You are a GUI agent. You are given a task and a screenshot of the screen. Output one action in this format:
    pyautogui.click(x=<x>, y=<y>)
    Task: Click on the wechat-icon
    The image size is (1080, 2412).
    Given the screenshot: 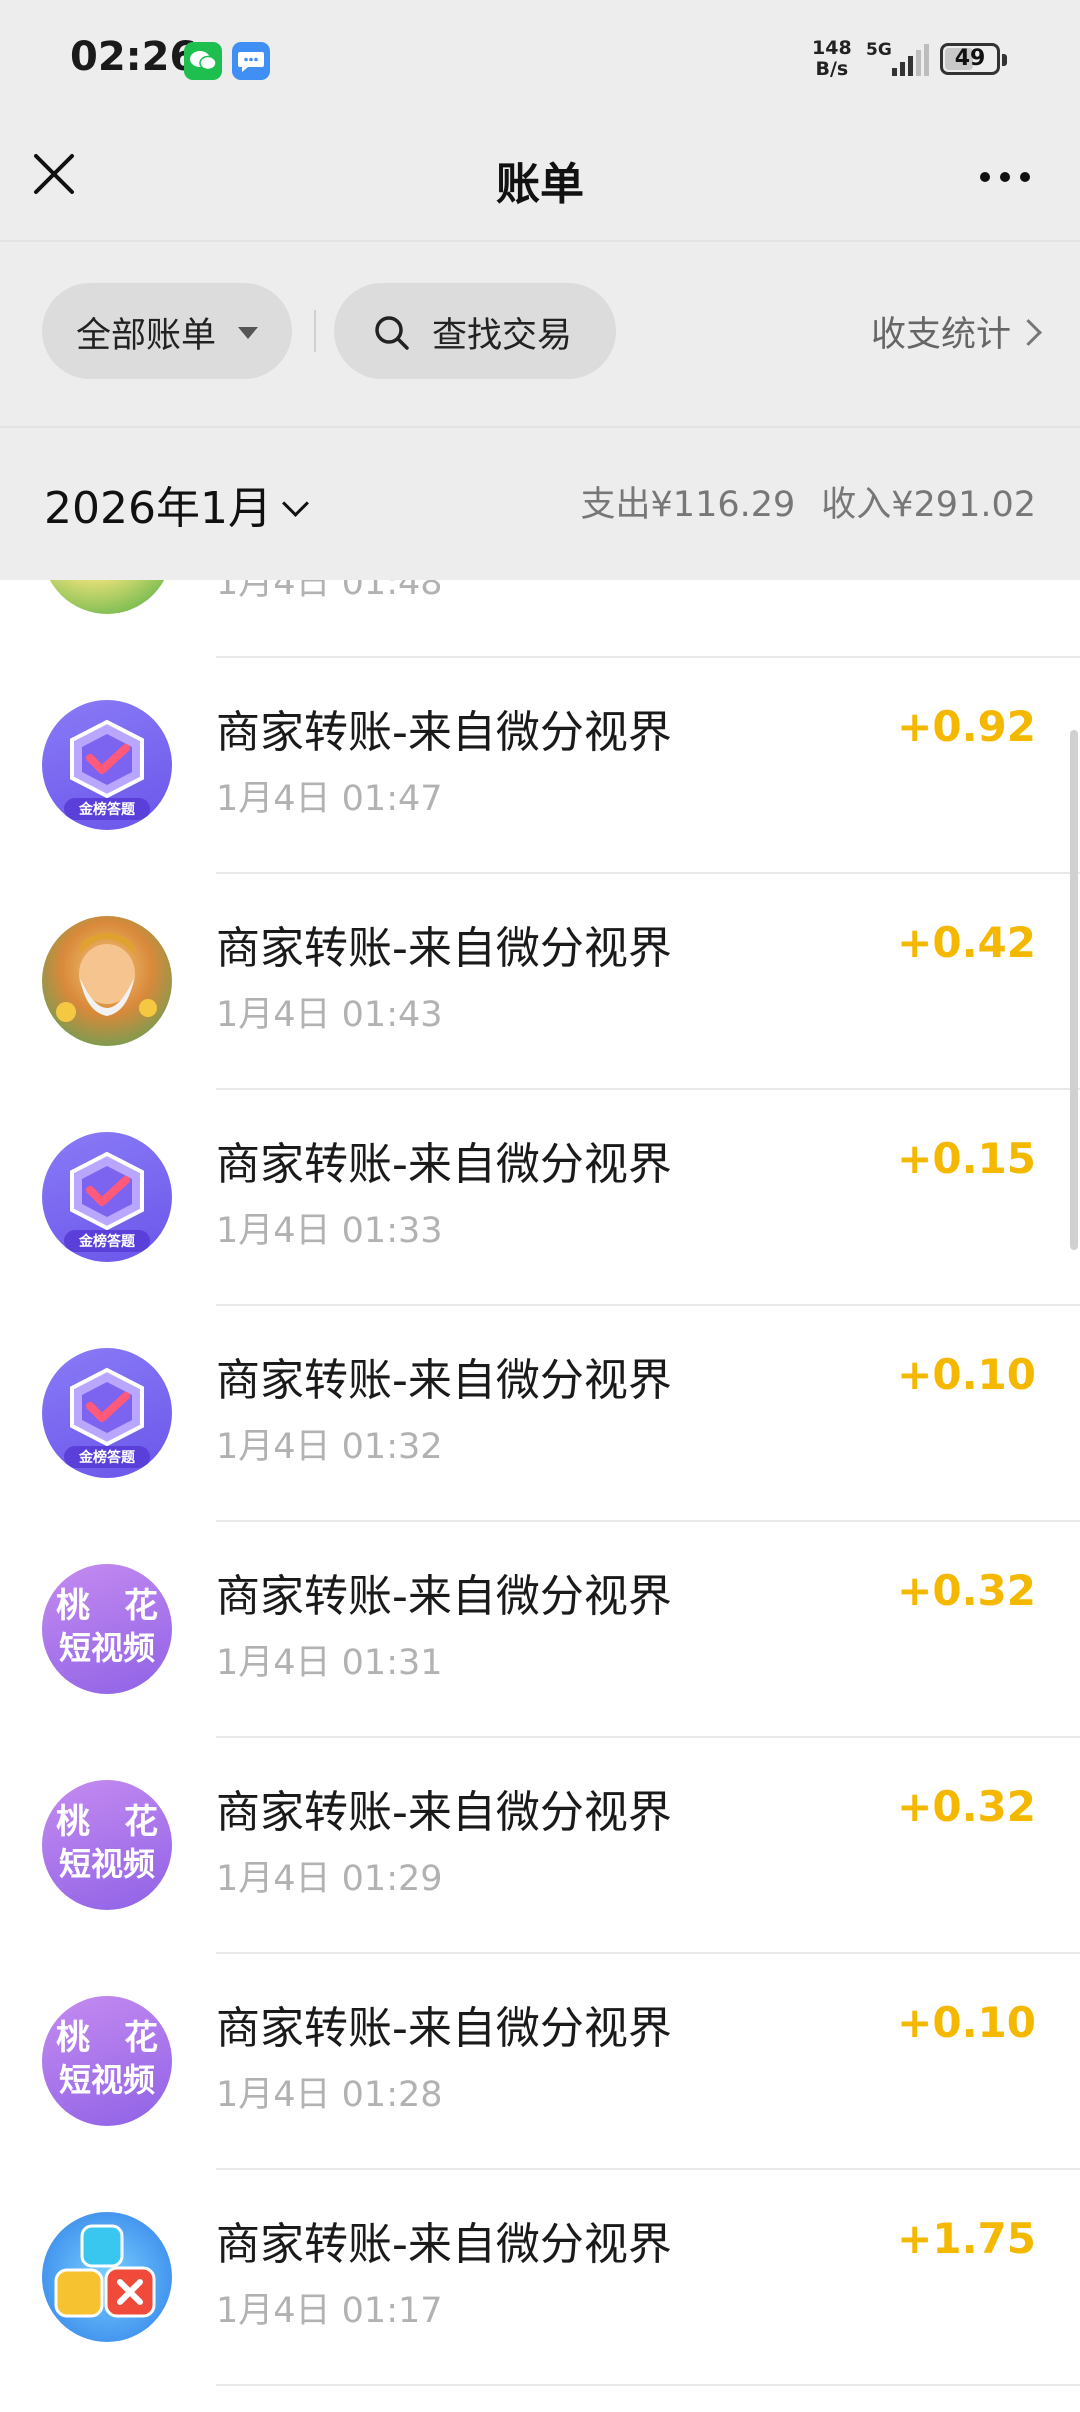 What is the action you would take?
    pyautogui.click(x=203, y=61)
    